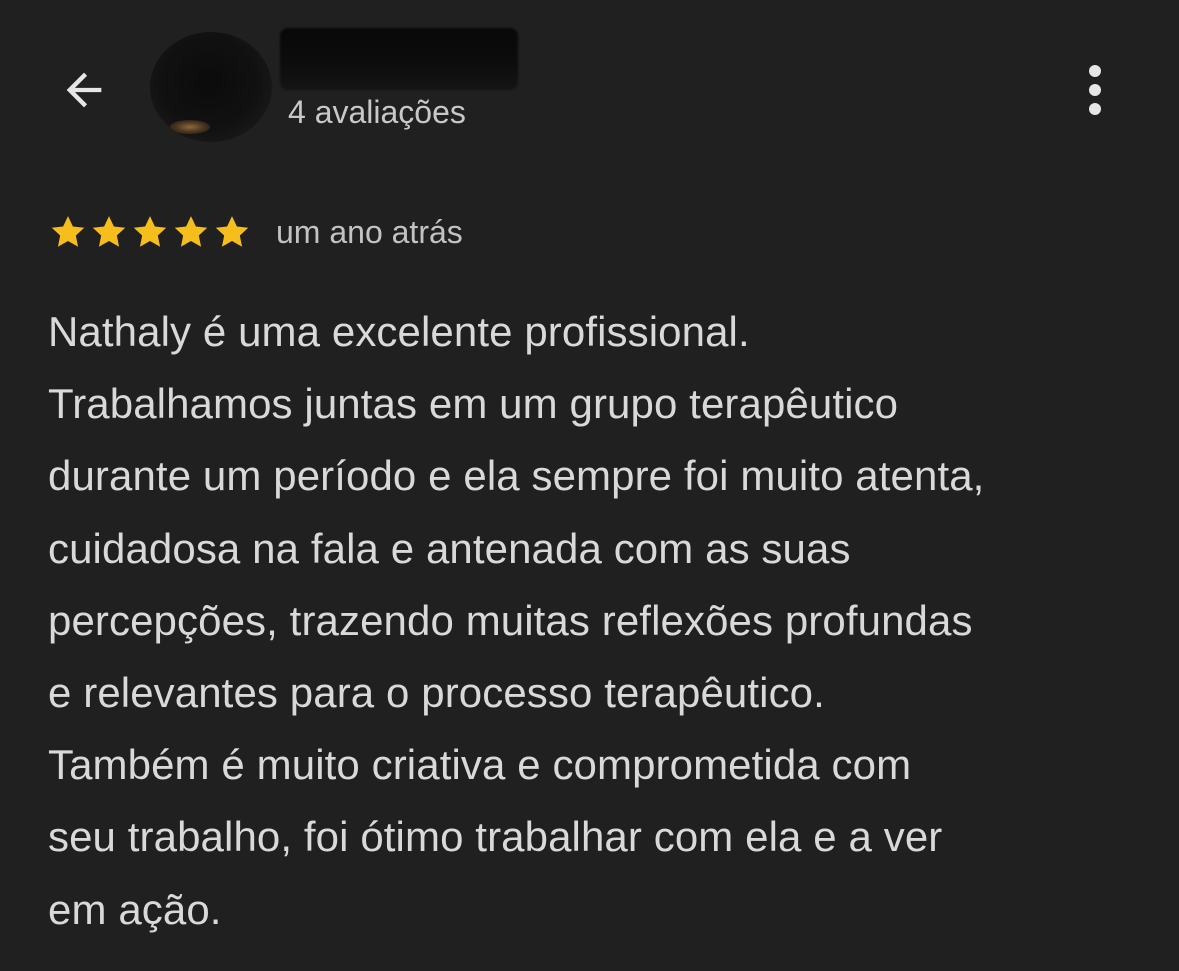 Image resolution: width=1179 pixels, height=971 pixels. Describe the element at coordinates (255, 232) in the screenshot. I see `rating-row: um ano atrás` at that location.